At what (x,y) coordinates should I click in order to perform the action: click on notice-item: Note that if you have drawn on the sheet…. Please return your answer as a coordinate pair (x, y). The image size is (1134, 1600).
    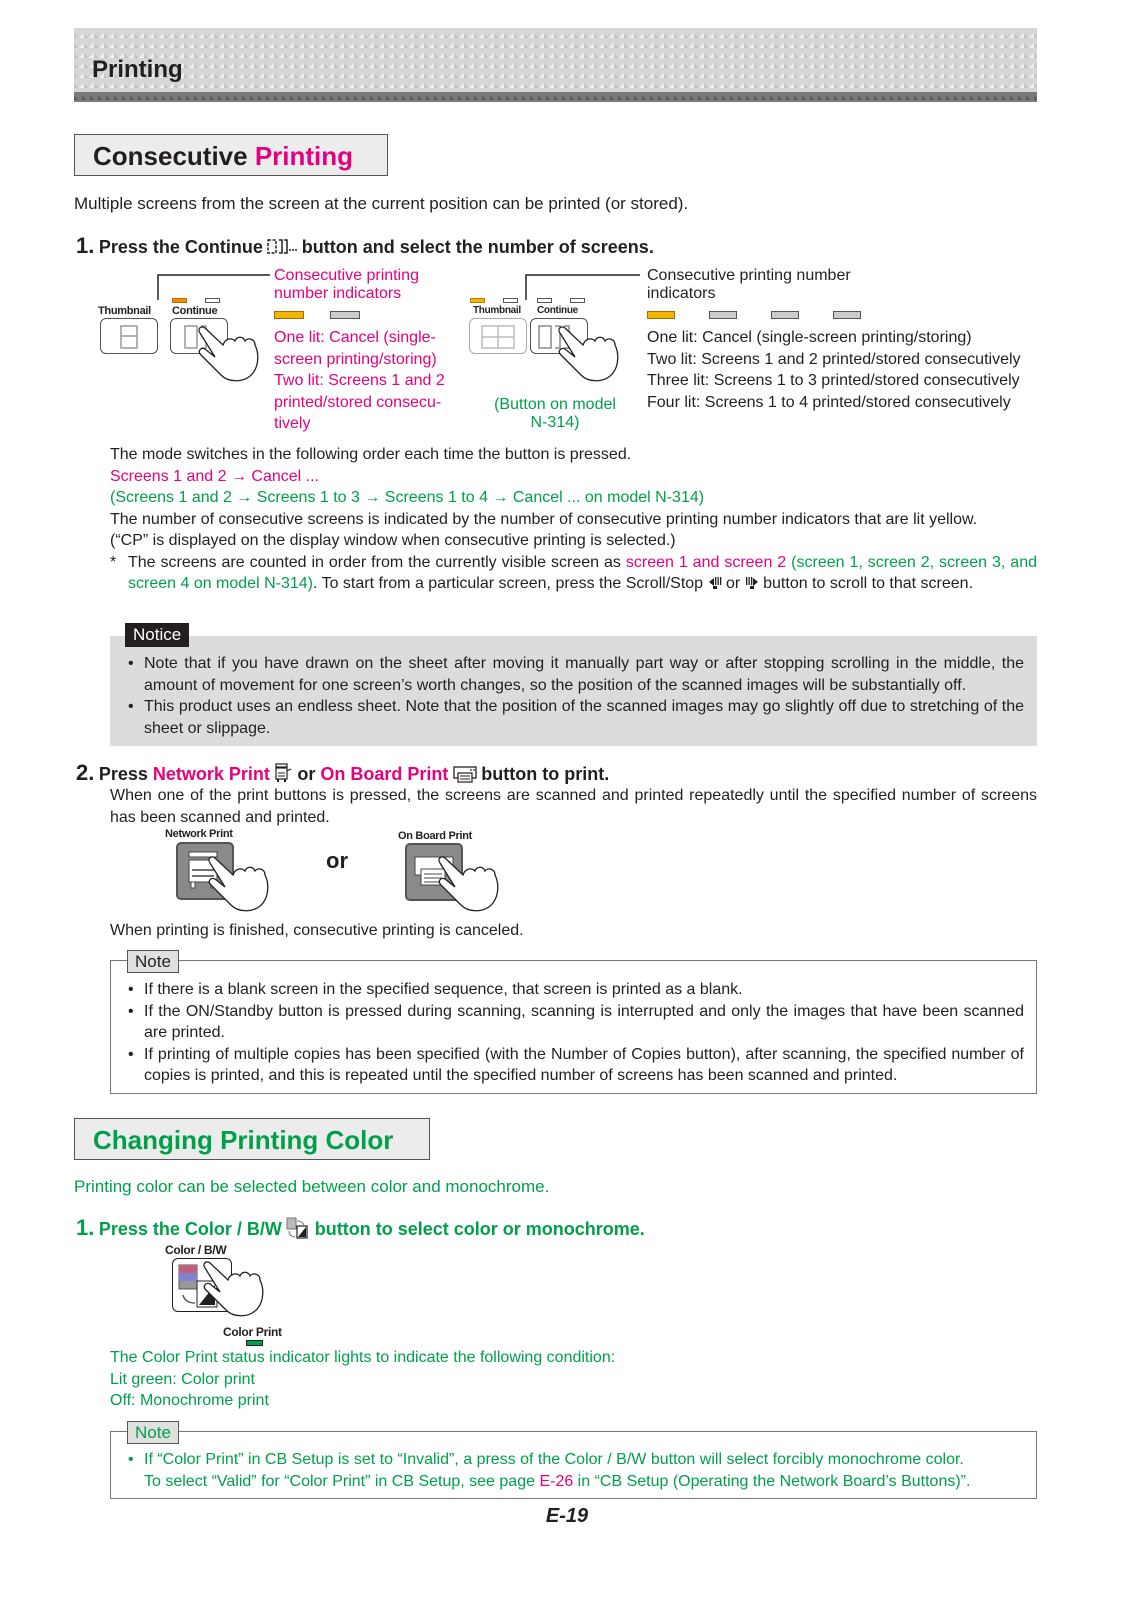
    Looking at the image, I should click on (575, 674).